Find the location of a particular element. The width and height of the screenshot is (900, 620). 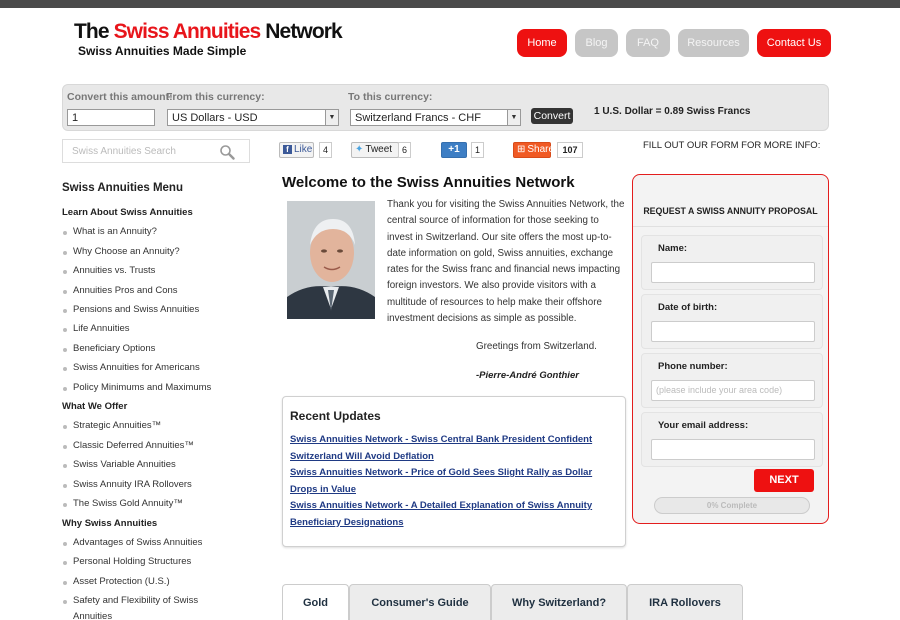

plusone-count: 1 is located at coordinates (478, 150).